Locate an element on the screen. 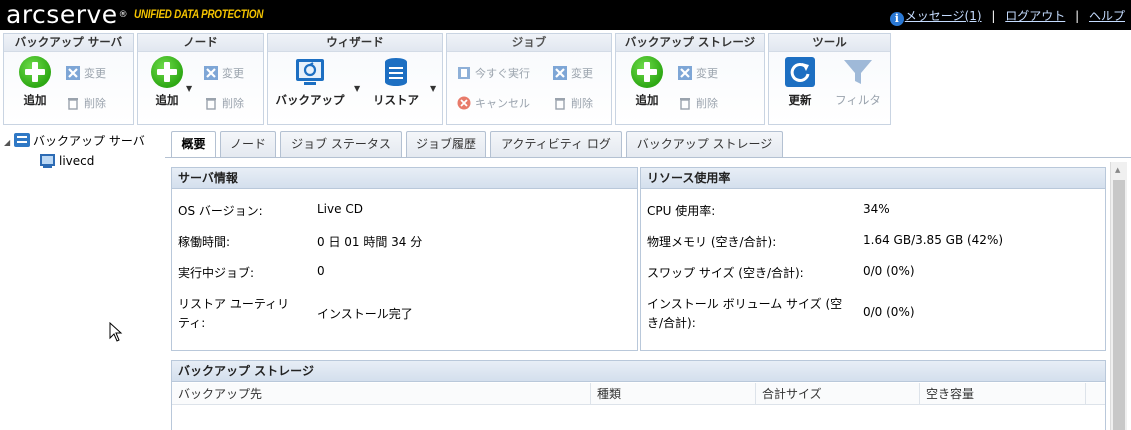  install-volume-value: 0/0 (0%) is located at coordinates (889, 312).